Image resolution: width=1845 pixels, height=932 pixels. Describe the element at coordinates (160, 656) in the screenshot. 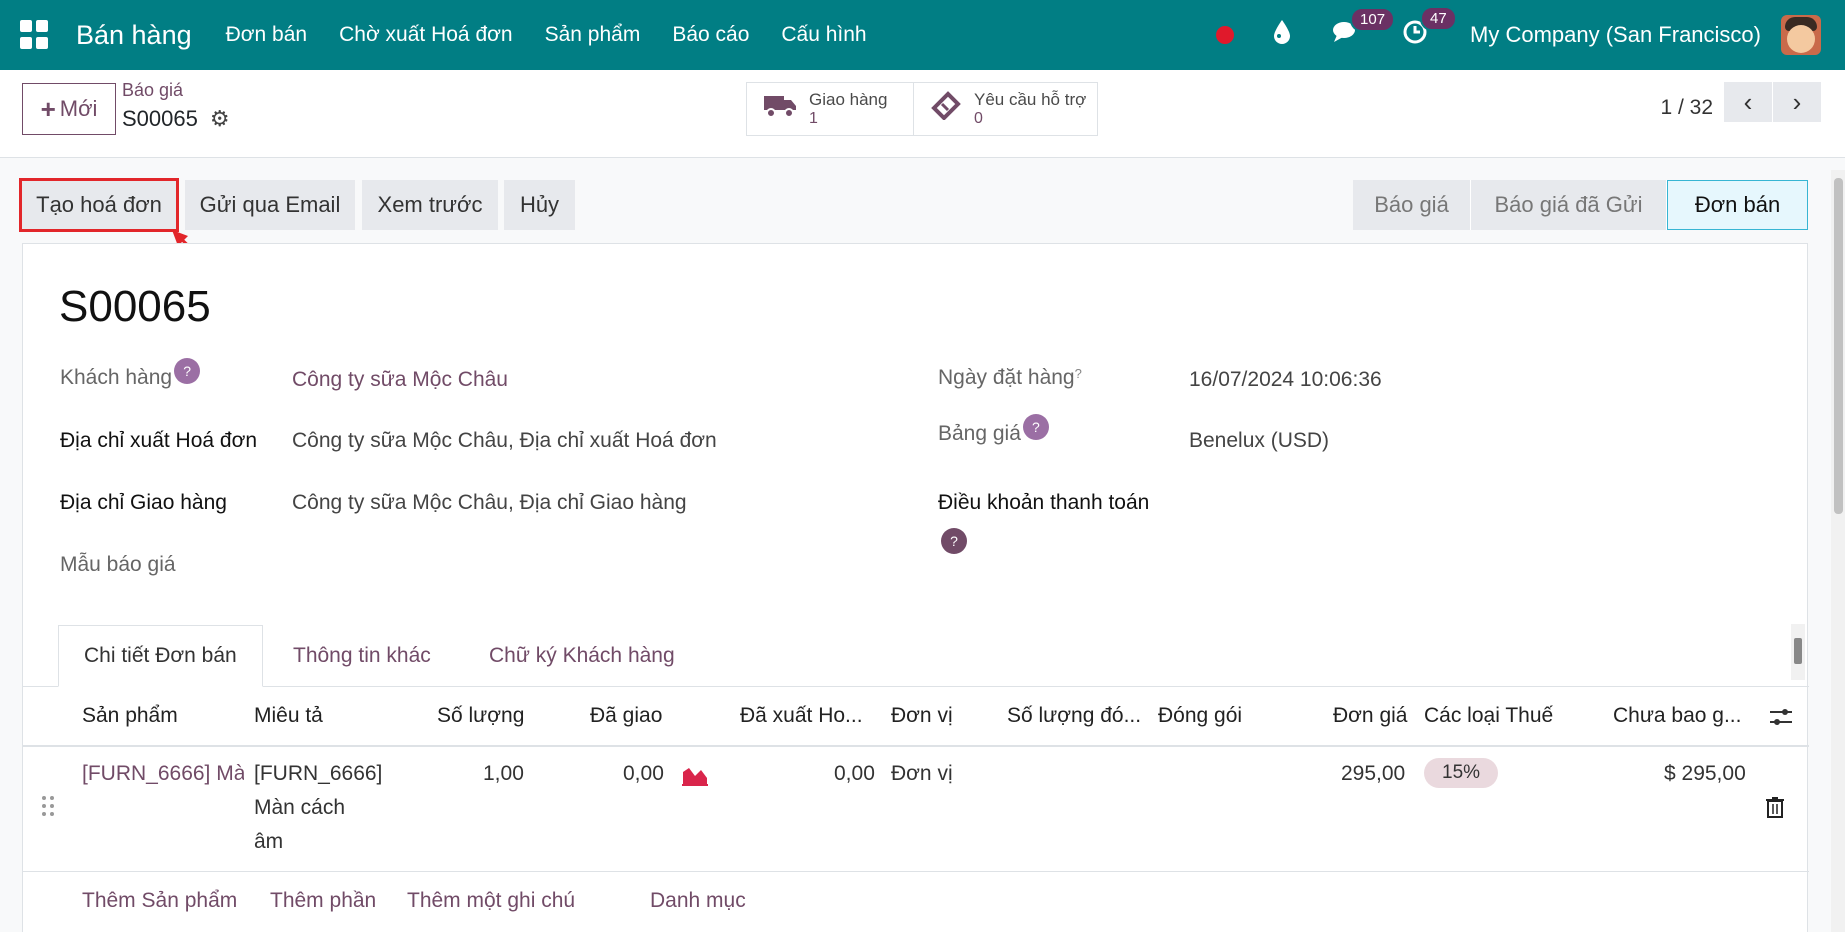

I see `tab-order-lines: Chi tiết Đơn bán` at that location.